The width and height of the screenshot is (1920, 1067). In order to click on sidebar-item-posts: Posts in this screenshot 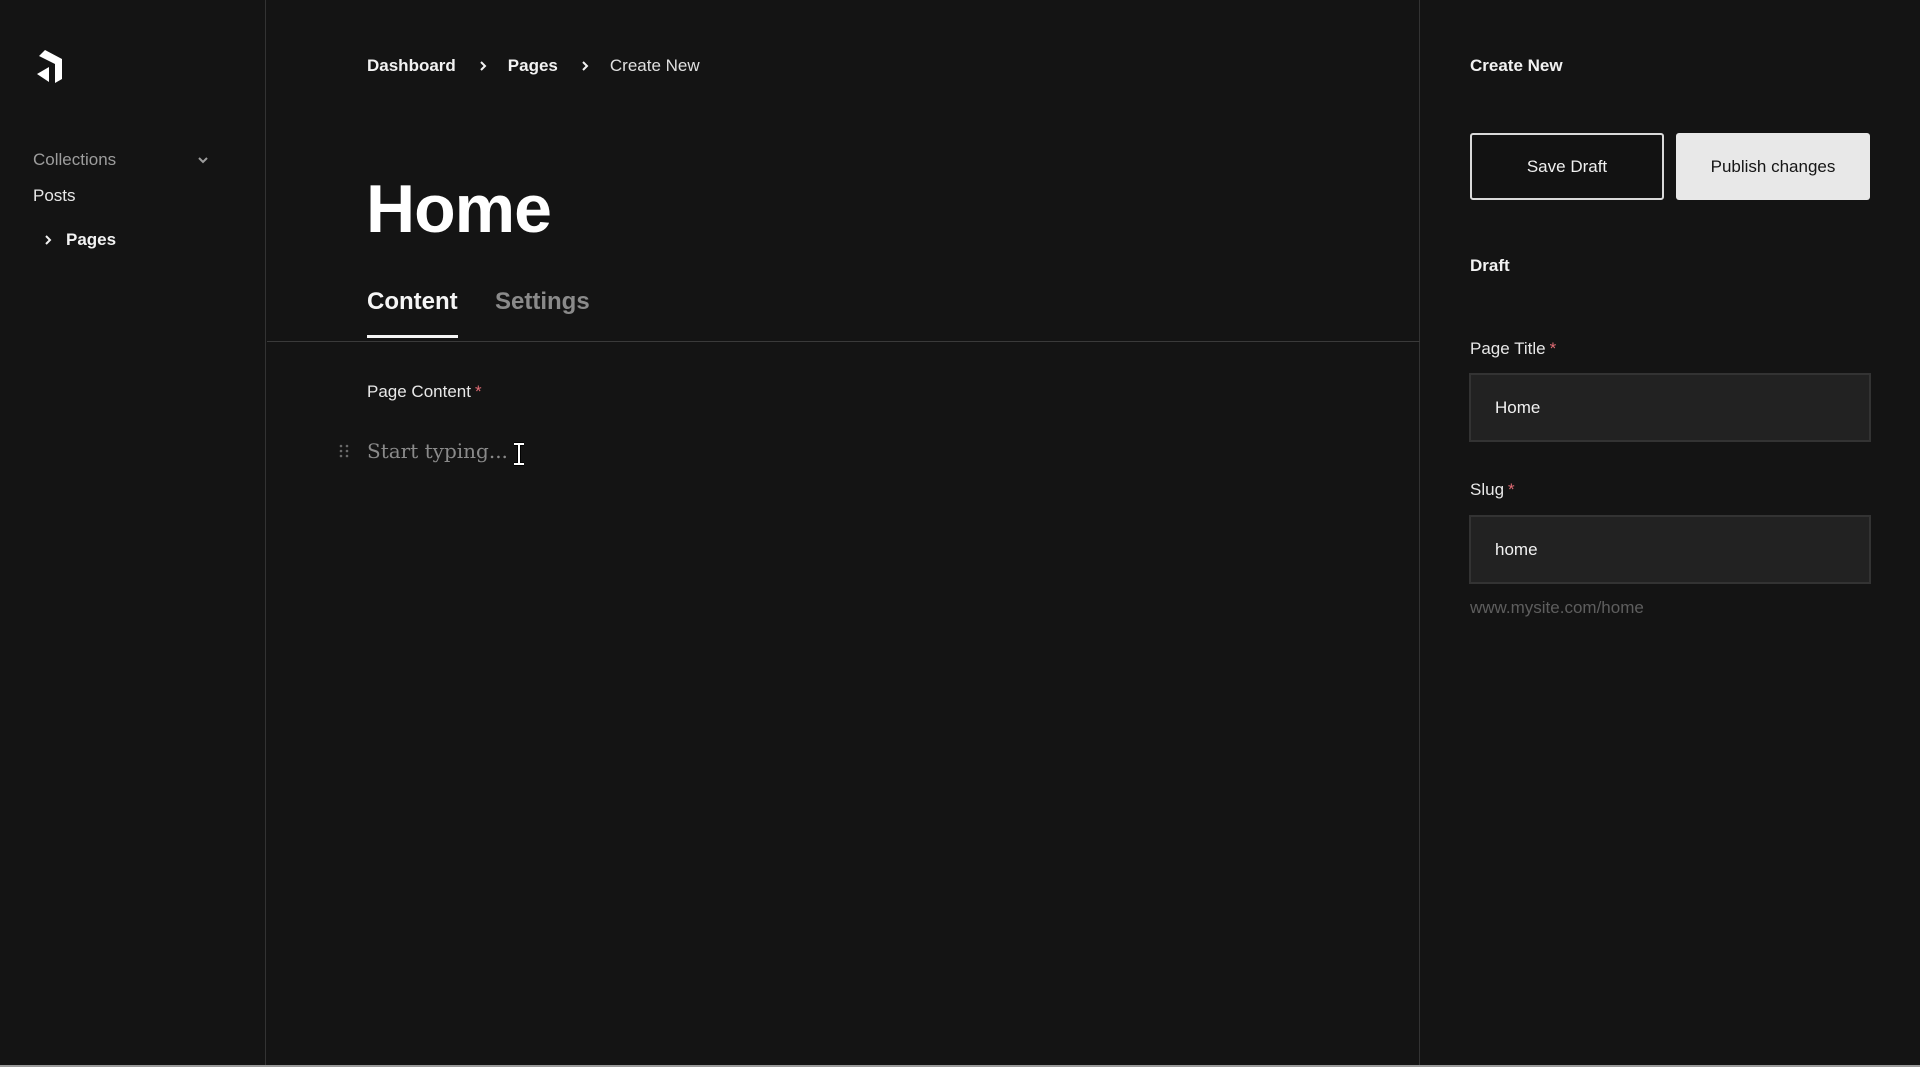, I will do `click(121, 198)`.